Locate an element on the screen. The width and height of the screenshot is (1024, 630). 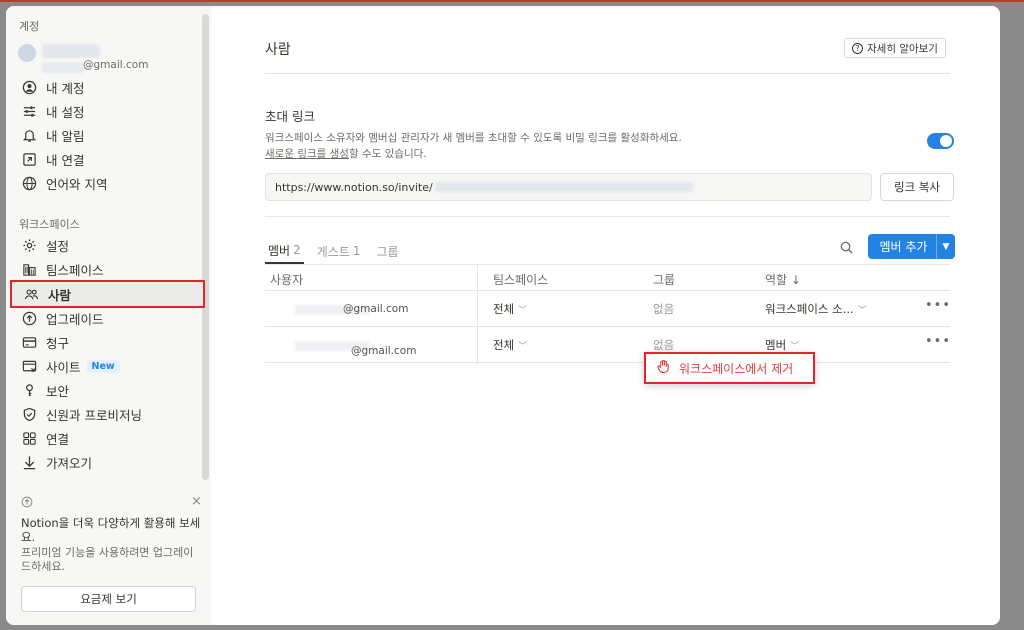
learn-more-button: ? 자세히 알아보기 is located at coordinates (895, 48).